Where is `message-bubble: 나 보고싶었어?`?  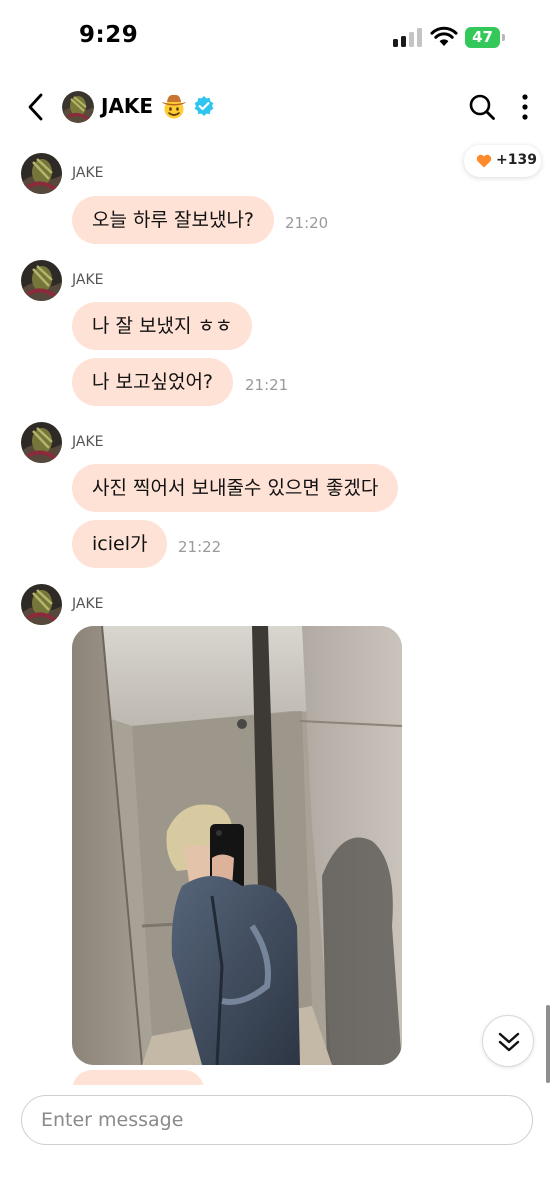
message-bubble: 나 보고싶었어? is located at coordinates (153, 382).